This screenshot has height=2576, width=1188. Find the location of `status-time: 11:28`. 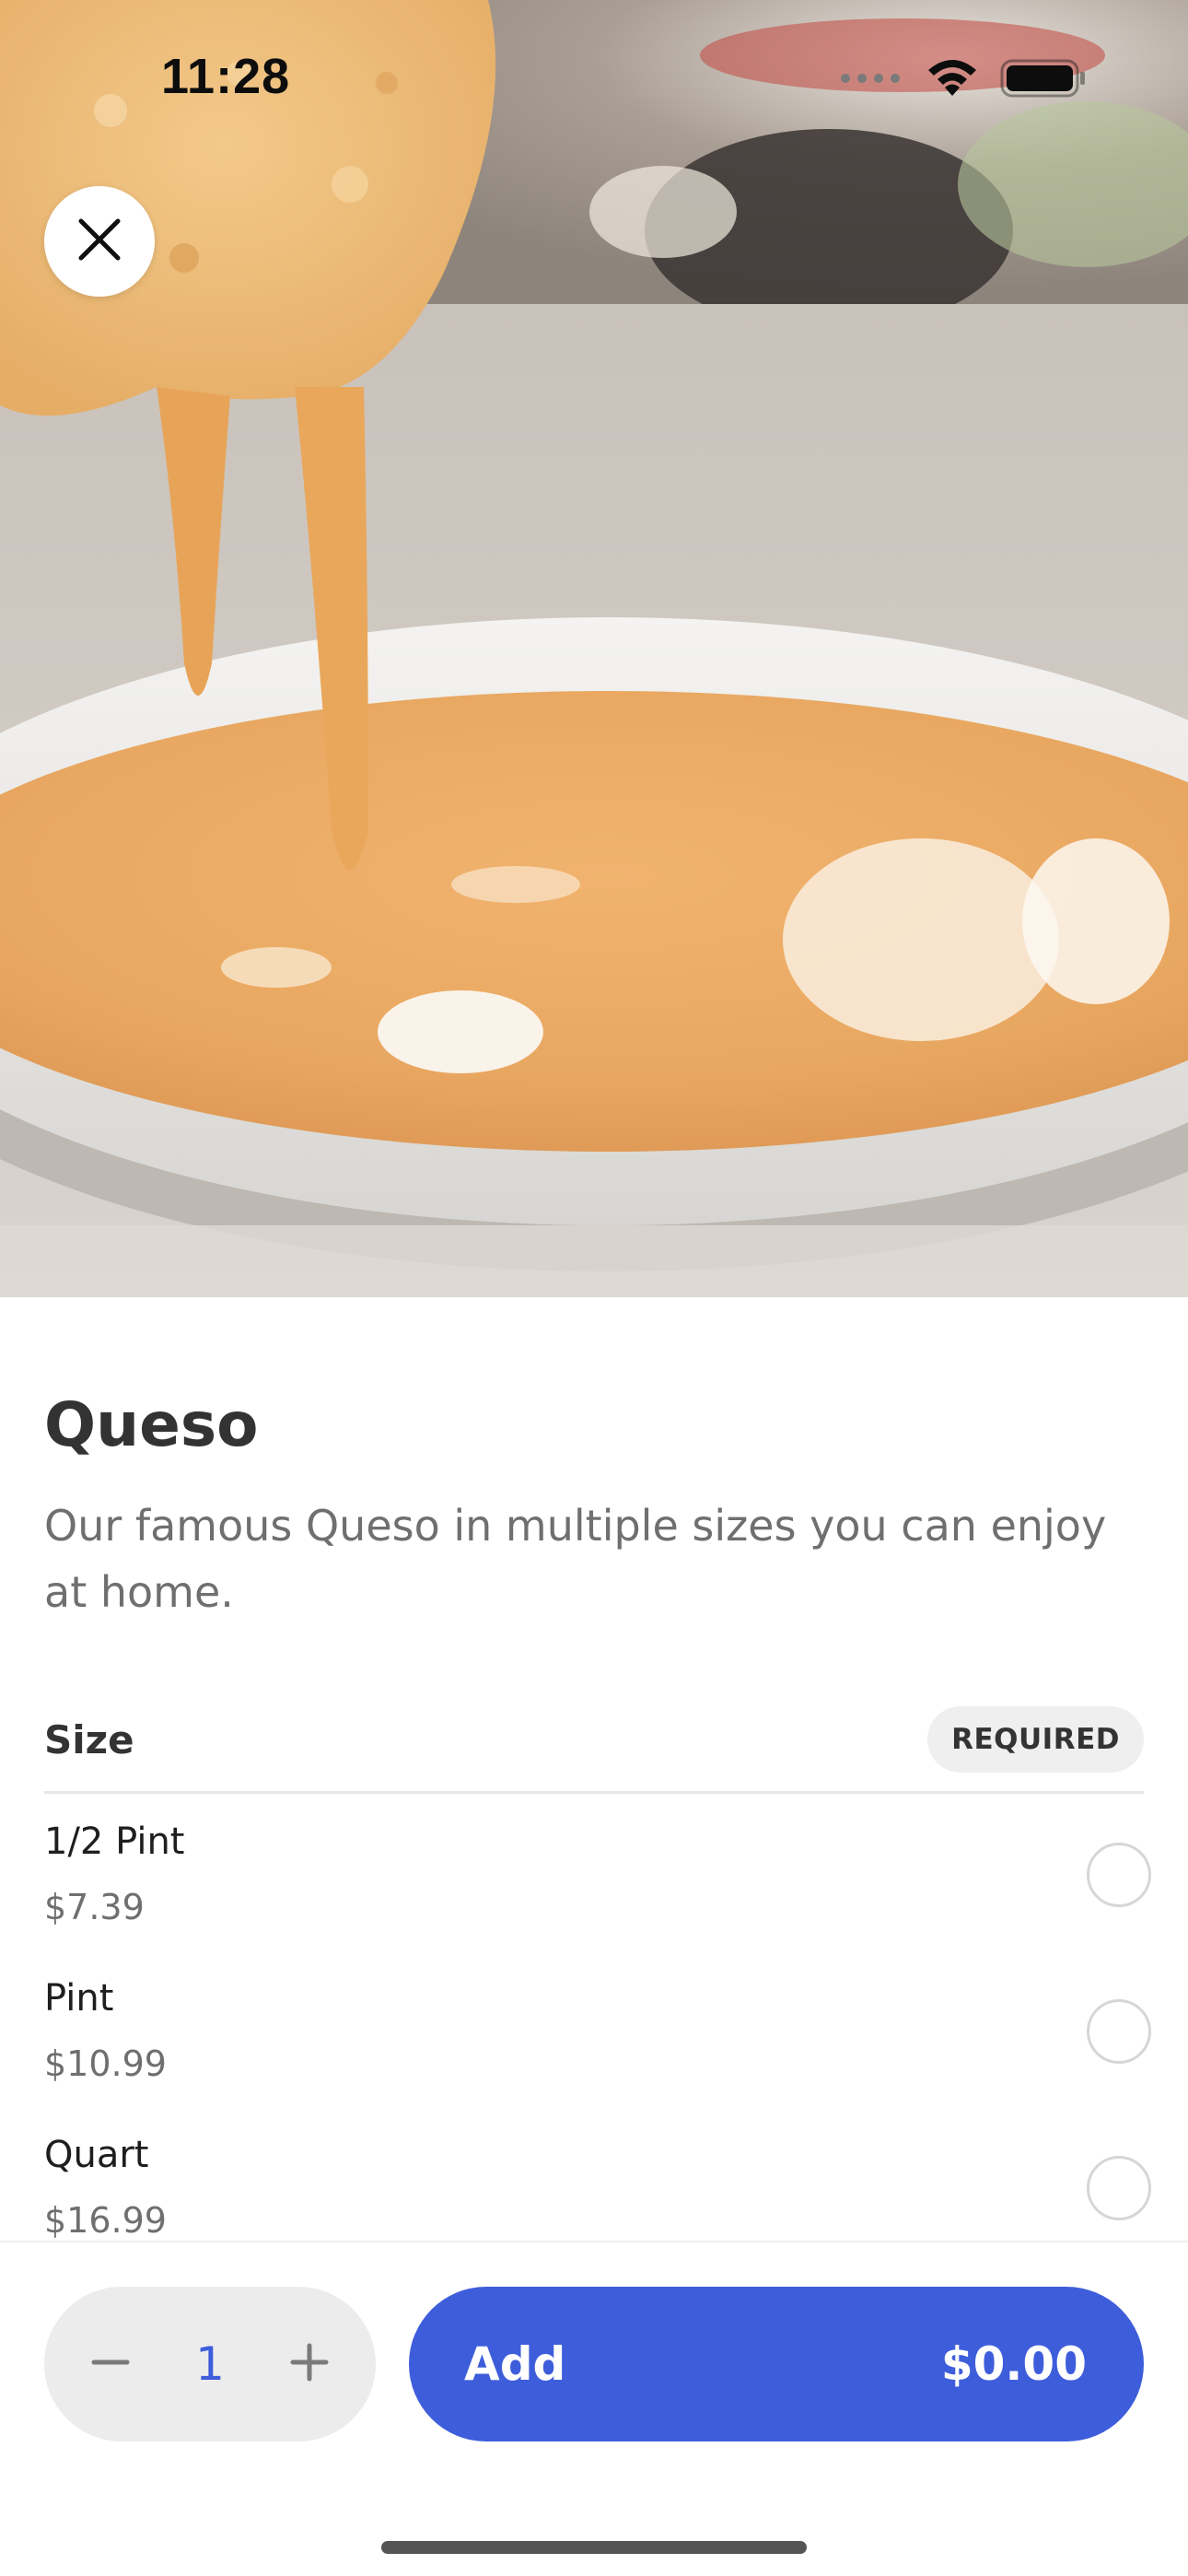

status-time: 11:28 is located at coordinates (226, 76).